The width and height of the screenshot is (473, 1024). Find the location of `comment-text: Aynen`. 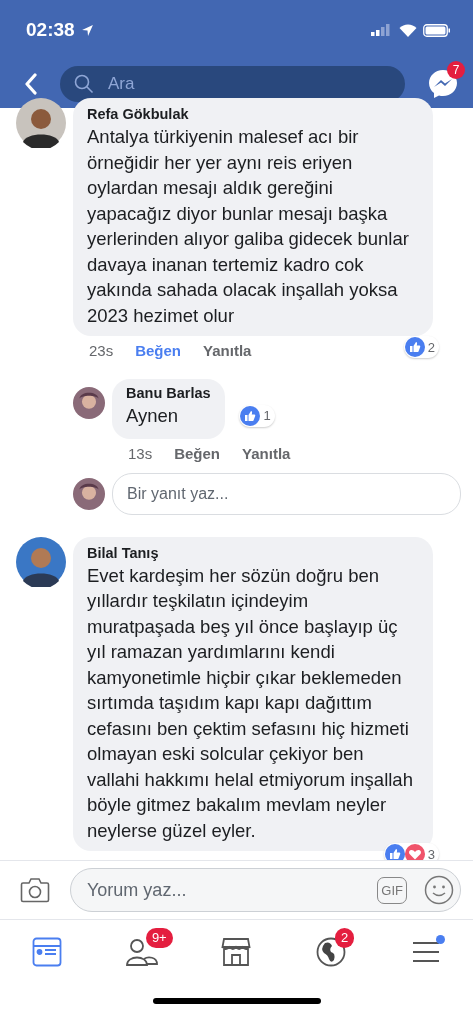

comment-text: Aynen is located at coordinates (153, 416).